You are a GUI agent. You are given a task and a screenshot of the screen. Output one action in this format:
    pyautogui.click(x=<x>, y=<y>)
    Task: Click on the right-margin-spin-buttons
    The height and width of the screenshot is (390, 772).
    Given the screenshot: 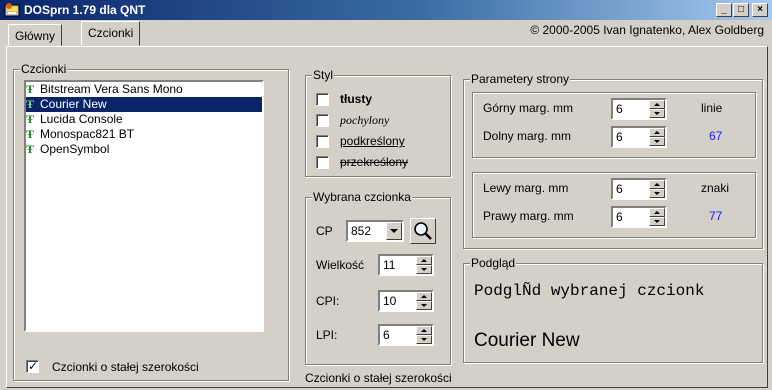 What is the action you would take?
    pyautogui.click(x=657, y=217)
    